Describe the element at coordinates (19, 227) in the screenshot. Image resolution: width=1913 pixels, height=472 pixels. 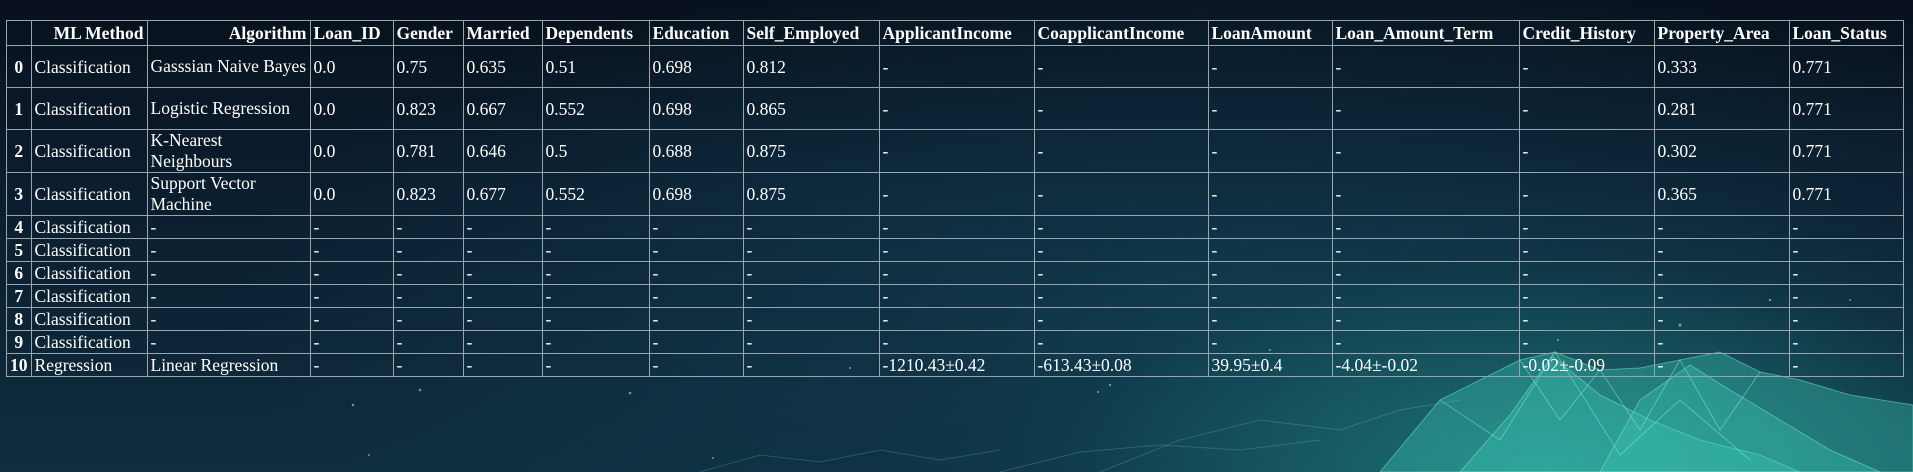
I see `row-index: 4` at that location.